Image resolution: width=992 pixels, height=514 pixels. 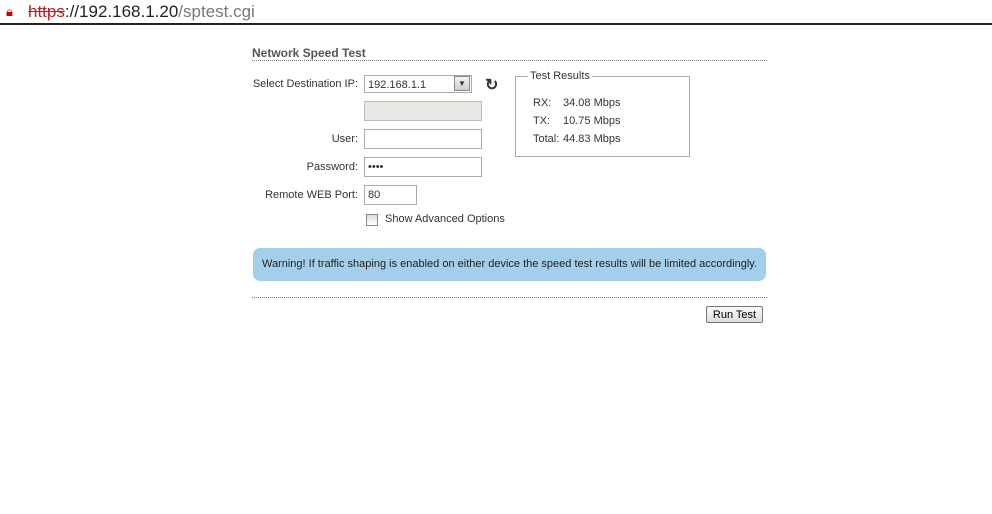 I want to click on advanced-options-checkbox, so click(x=372, y=220).